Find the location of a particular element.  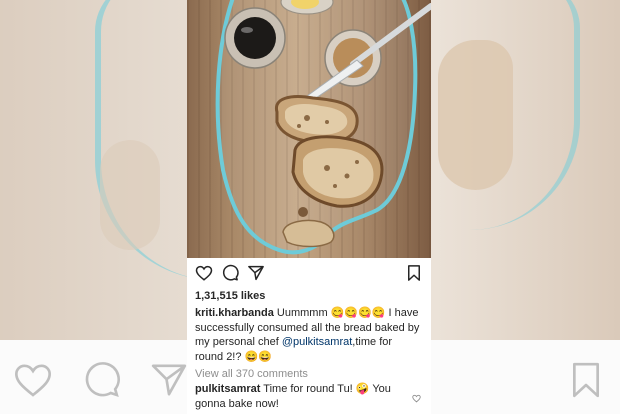

small-heart-icon is located at coordinates (416, 398).